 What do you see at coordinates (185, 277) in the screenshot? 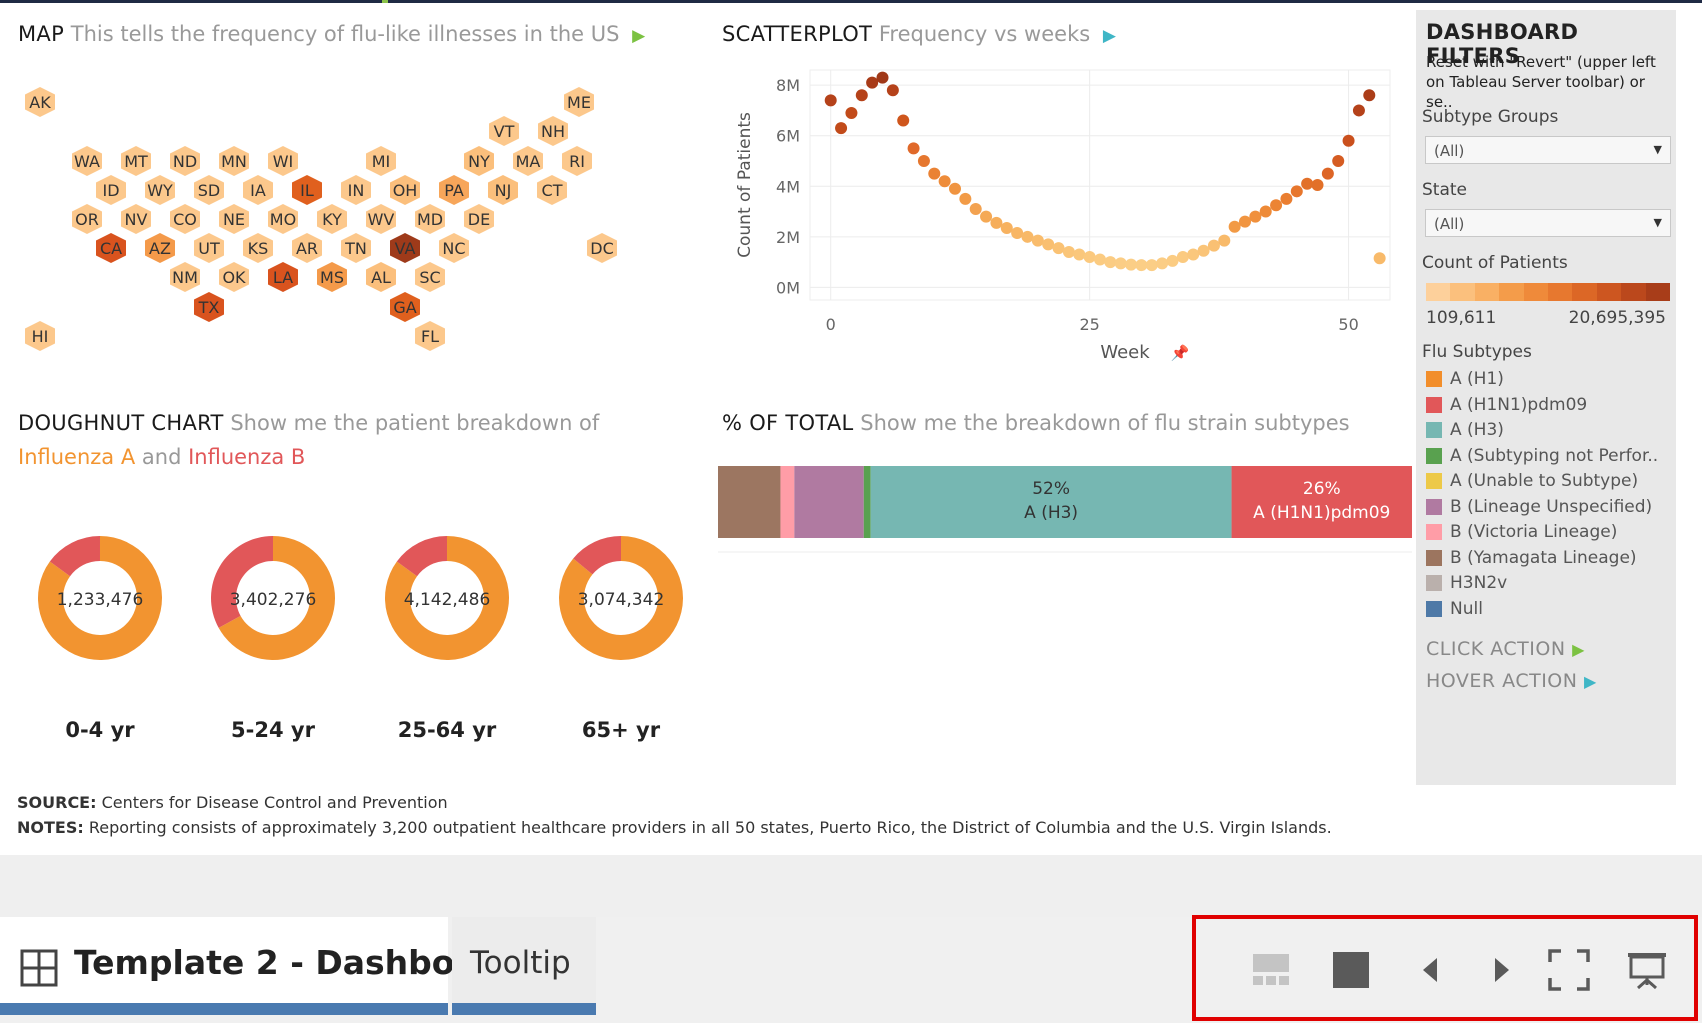
I see `state-hex-nm: NM` at bounding box center [185, 277].